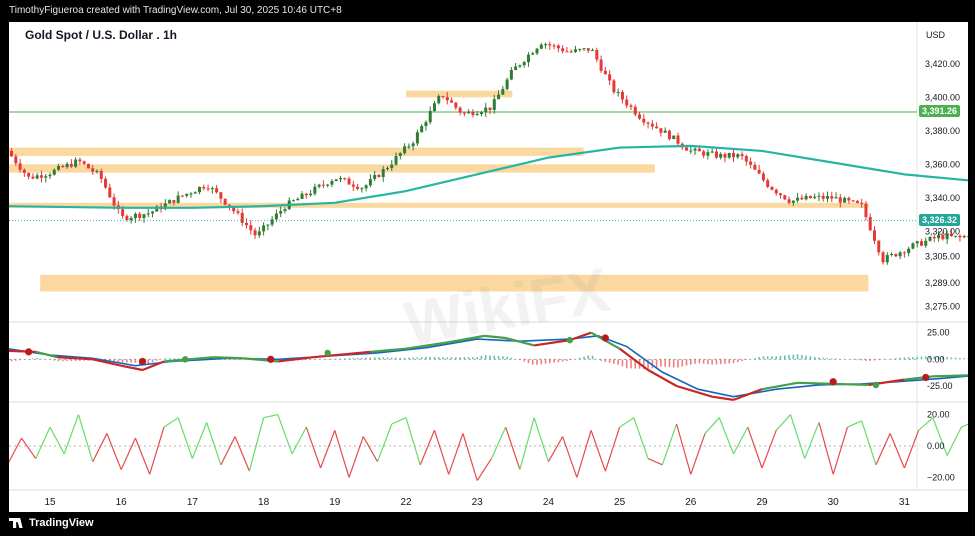  Describe the element at coordinates (941, 477) in the screenshot. I see `oscillator-tick-label: −20.00` at that location.